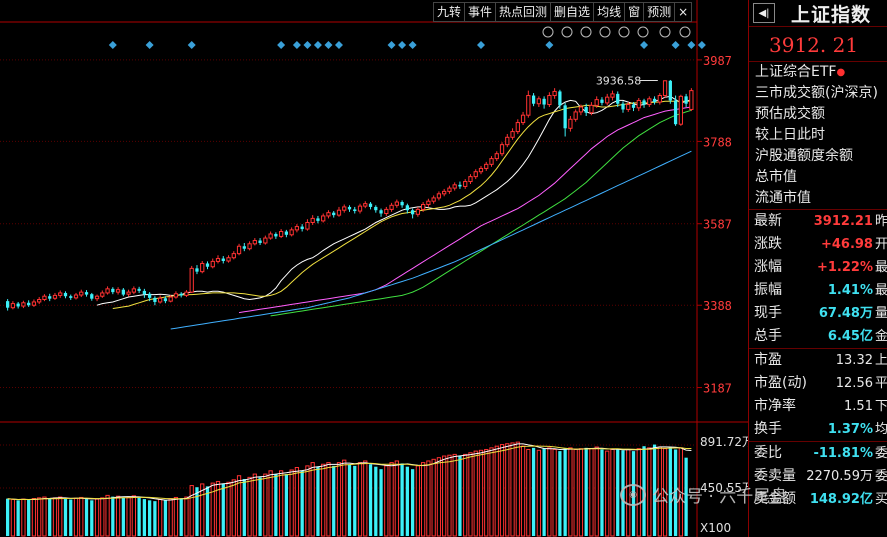 This screenshot has width=887, height=537. I want to click on quote-extra-label: 委, so click(880, 453).